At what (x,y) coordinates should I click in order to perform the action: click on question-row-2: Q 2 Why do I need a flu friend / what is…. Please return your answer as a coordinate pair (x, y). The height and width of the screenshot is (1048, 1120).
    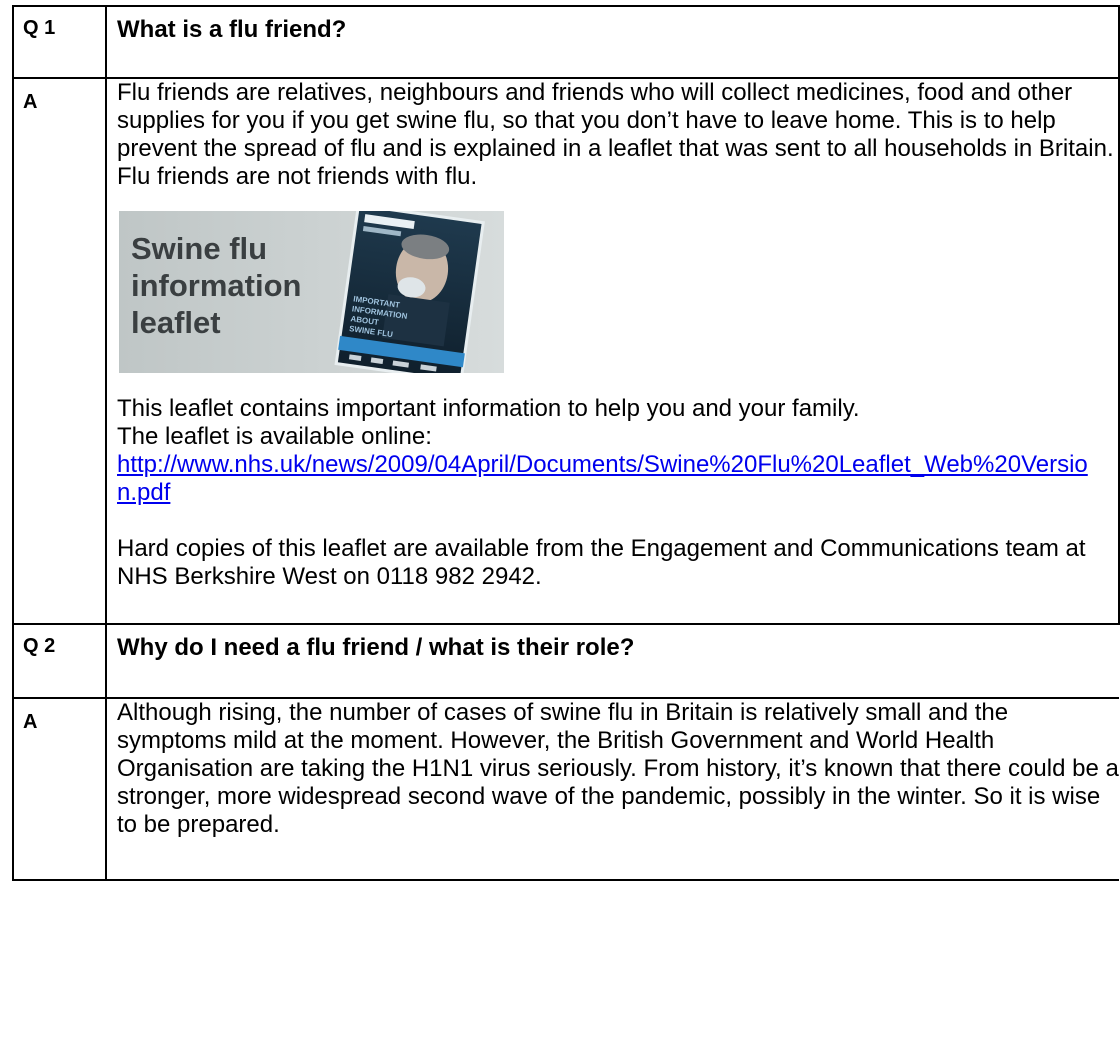
    Looking at the image, I should click on (565, 661).